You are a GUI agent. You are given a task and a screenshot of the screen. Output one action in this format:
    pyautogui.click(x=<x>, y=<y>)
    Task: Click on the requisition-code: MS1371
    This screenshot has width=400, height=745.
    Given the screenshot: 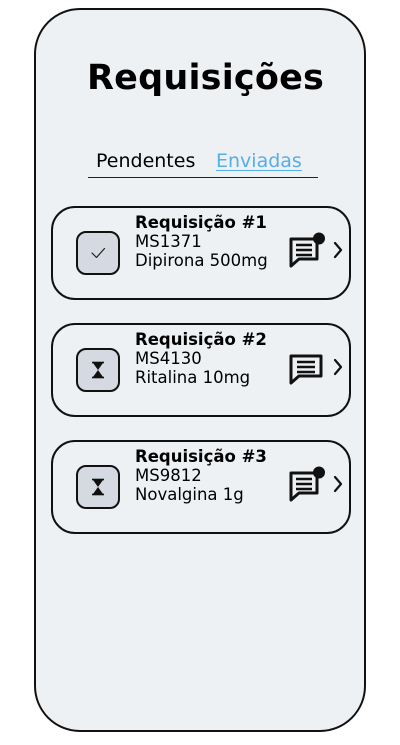 What is the action you would take?
    pyautogui.click(x=168, y=241)
    